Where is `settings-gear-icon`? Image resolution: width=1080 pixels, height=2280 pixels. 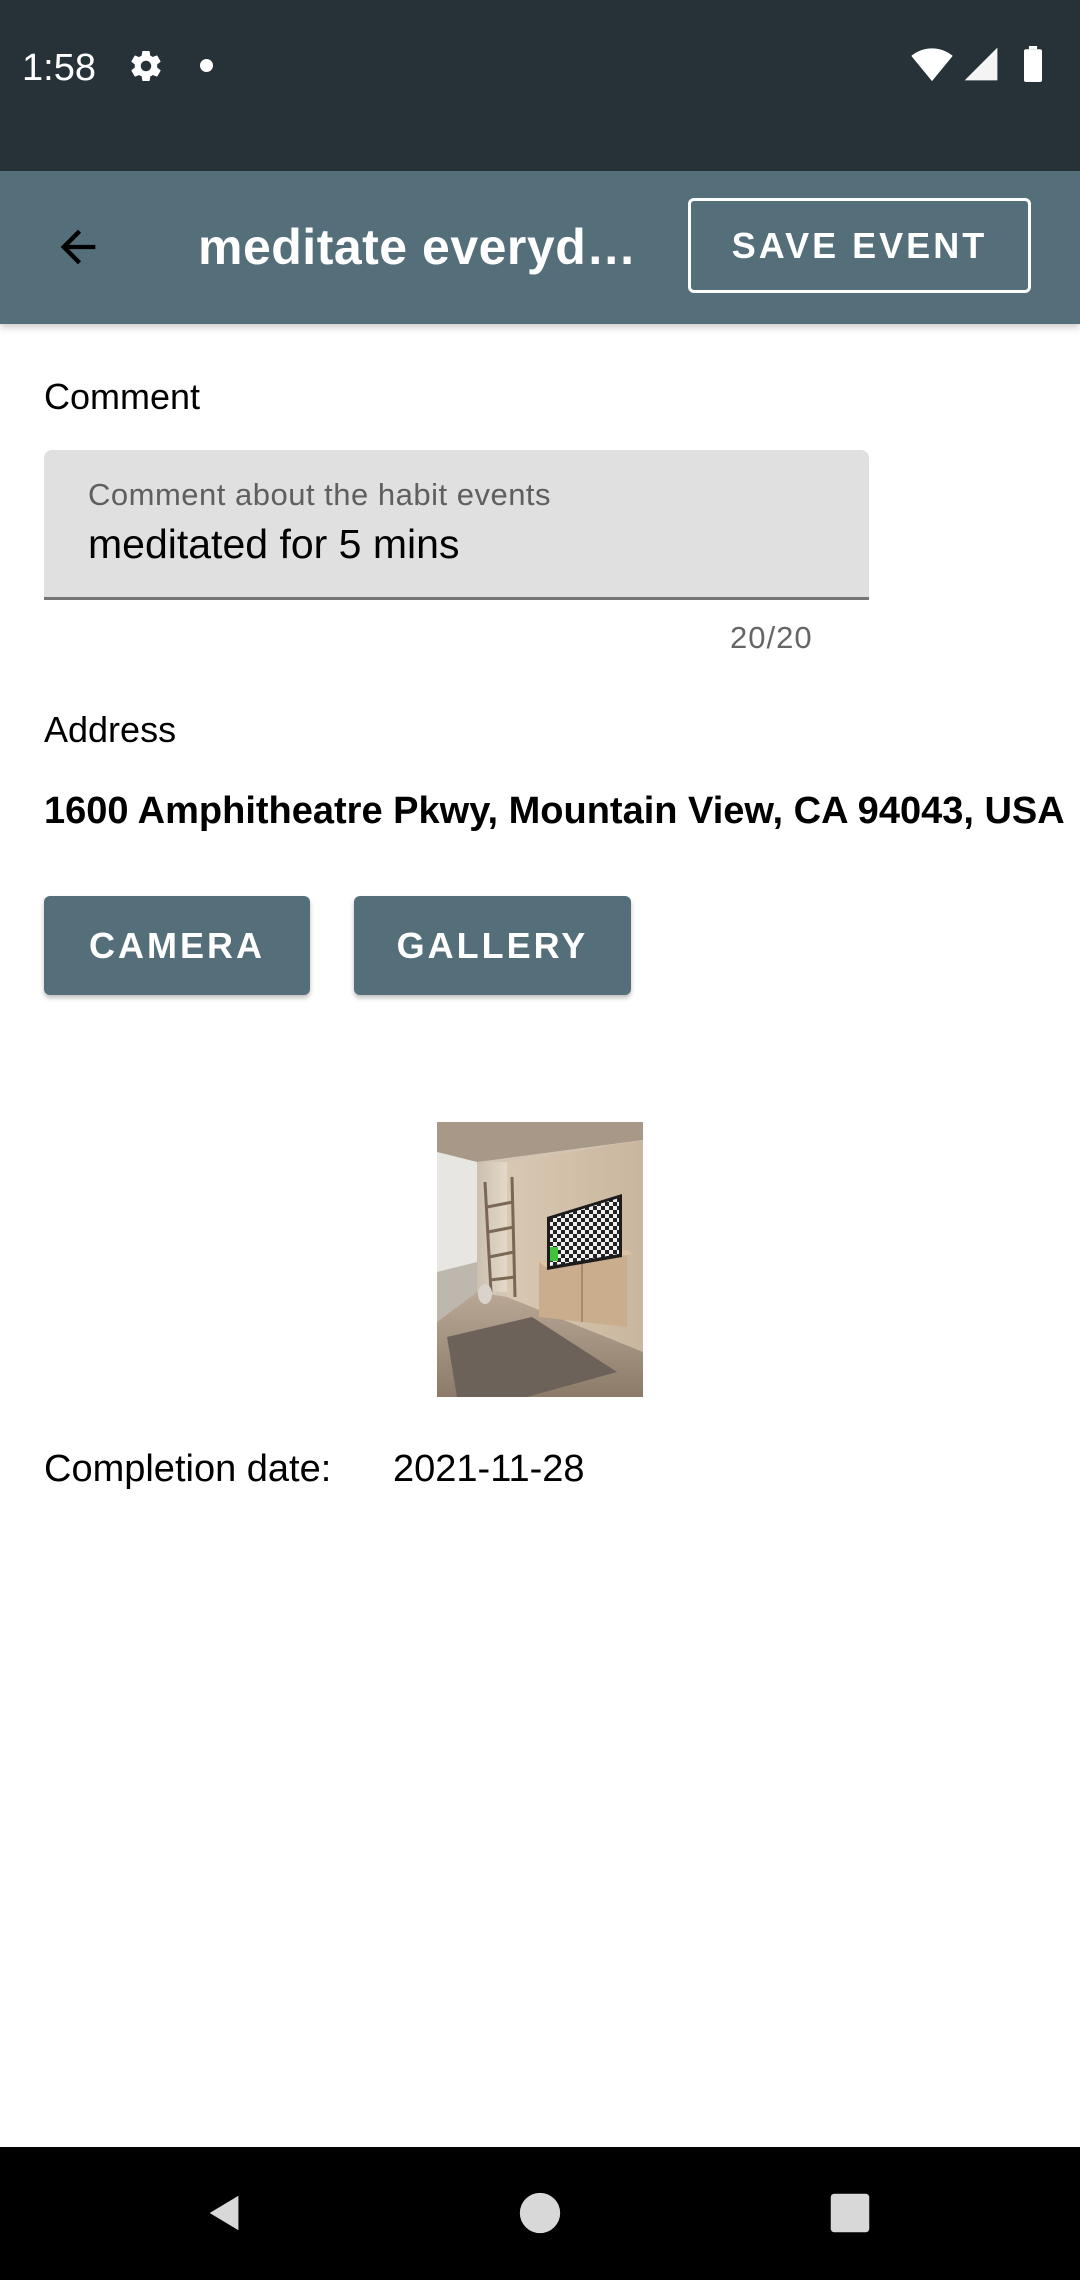 settings-gear-icon is located at coordinates (146, 66).